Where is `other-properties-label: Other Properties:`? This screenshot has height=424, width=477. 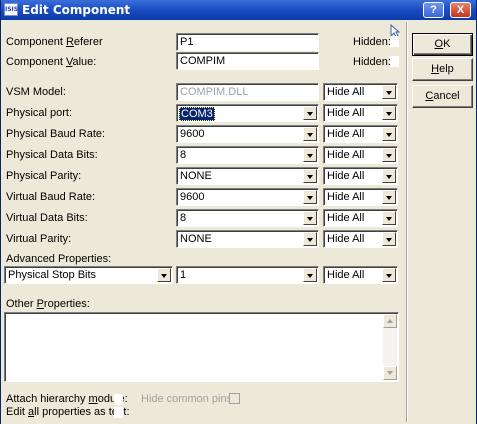 other-properties-label: Other Properties: is located at coordinates (48, 304).